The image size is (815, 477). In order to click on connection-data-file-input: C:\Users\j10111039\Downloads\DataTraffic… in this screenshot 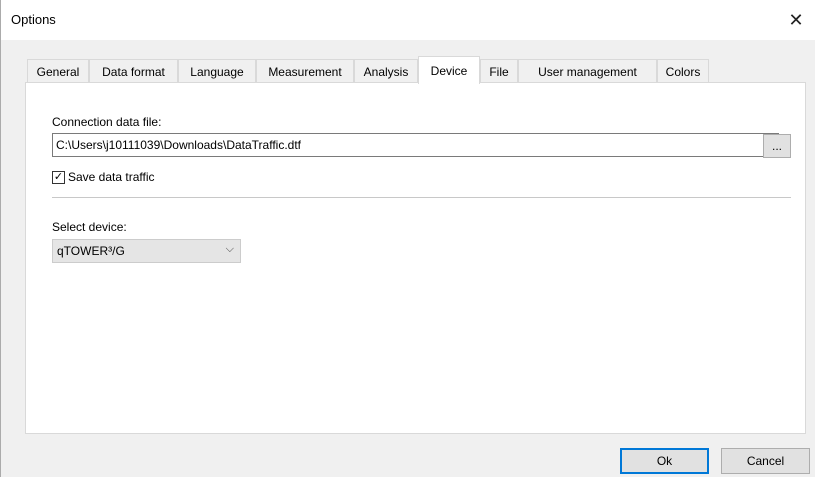, I will do `click(415, 145)`.